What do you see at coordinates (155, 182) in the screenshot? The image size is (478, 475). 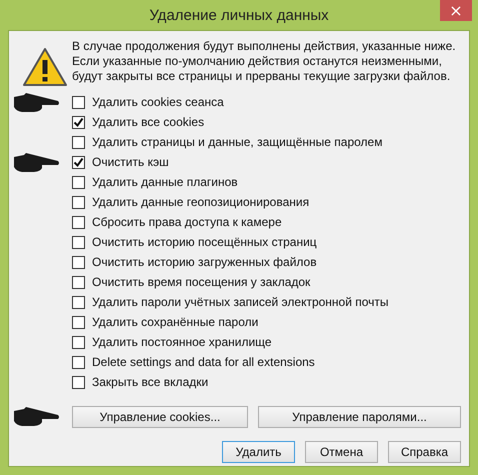 I see `option-checkbox: Удалить данные плагинов` at bounding box center [155, 182].